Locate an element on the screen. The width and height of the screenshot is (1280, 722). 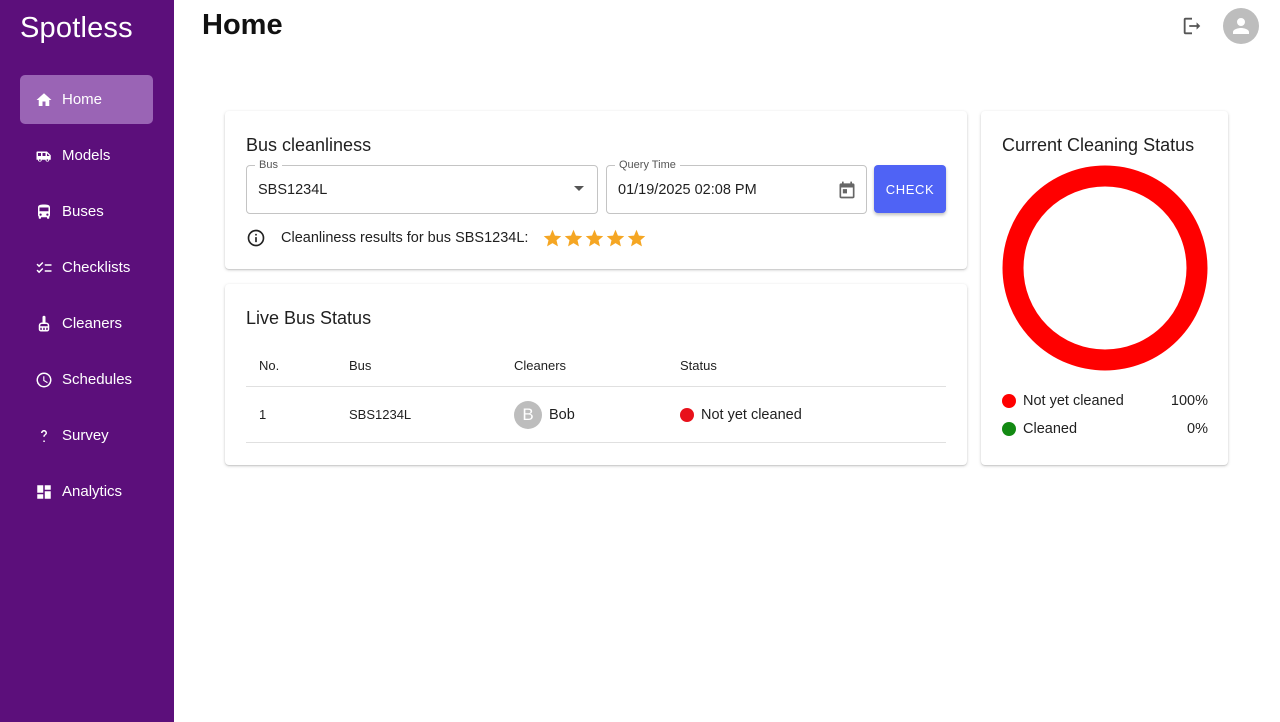
column-header-status: Status is located at coordinates (698, 365).